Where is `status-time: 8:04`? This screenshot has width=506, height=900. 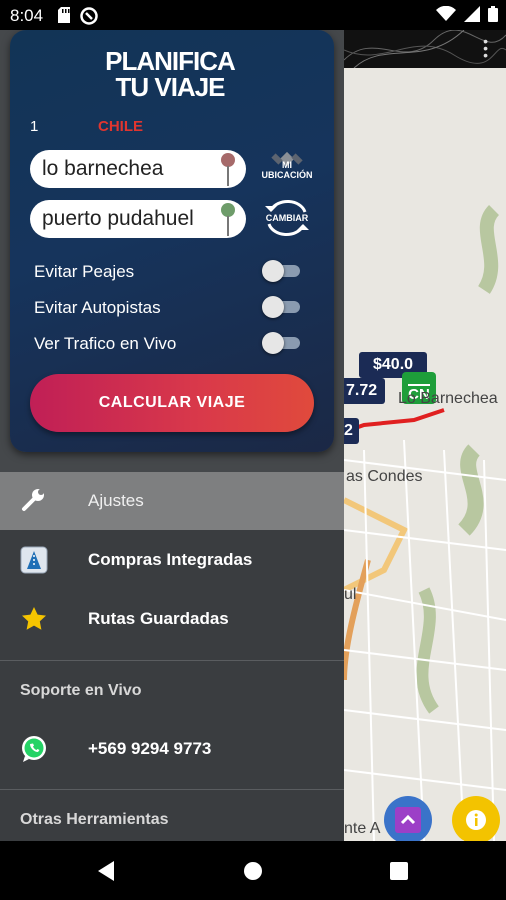
status-time: 8:04 is located at coordinates (27, 15).